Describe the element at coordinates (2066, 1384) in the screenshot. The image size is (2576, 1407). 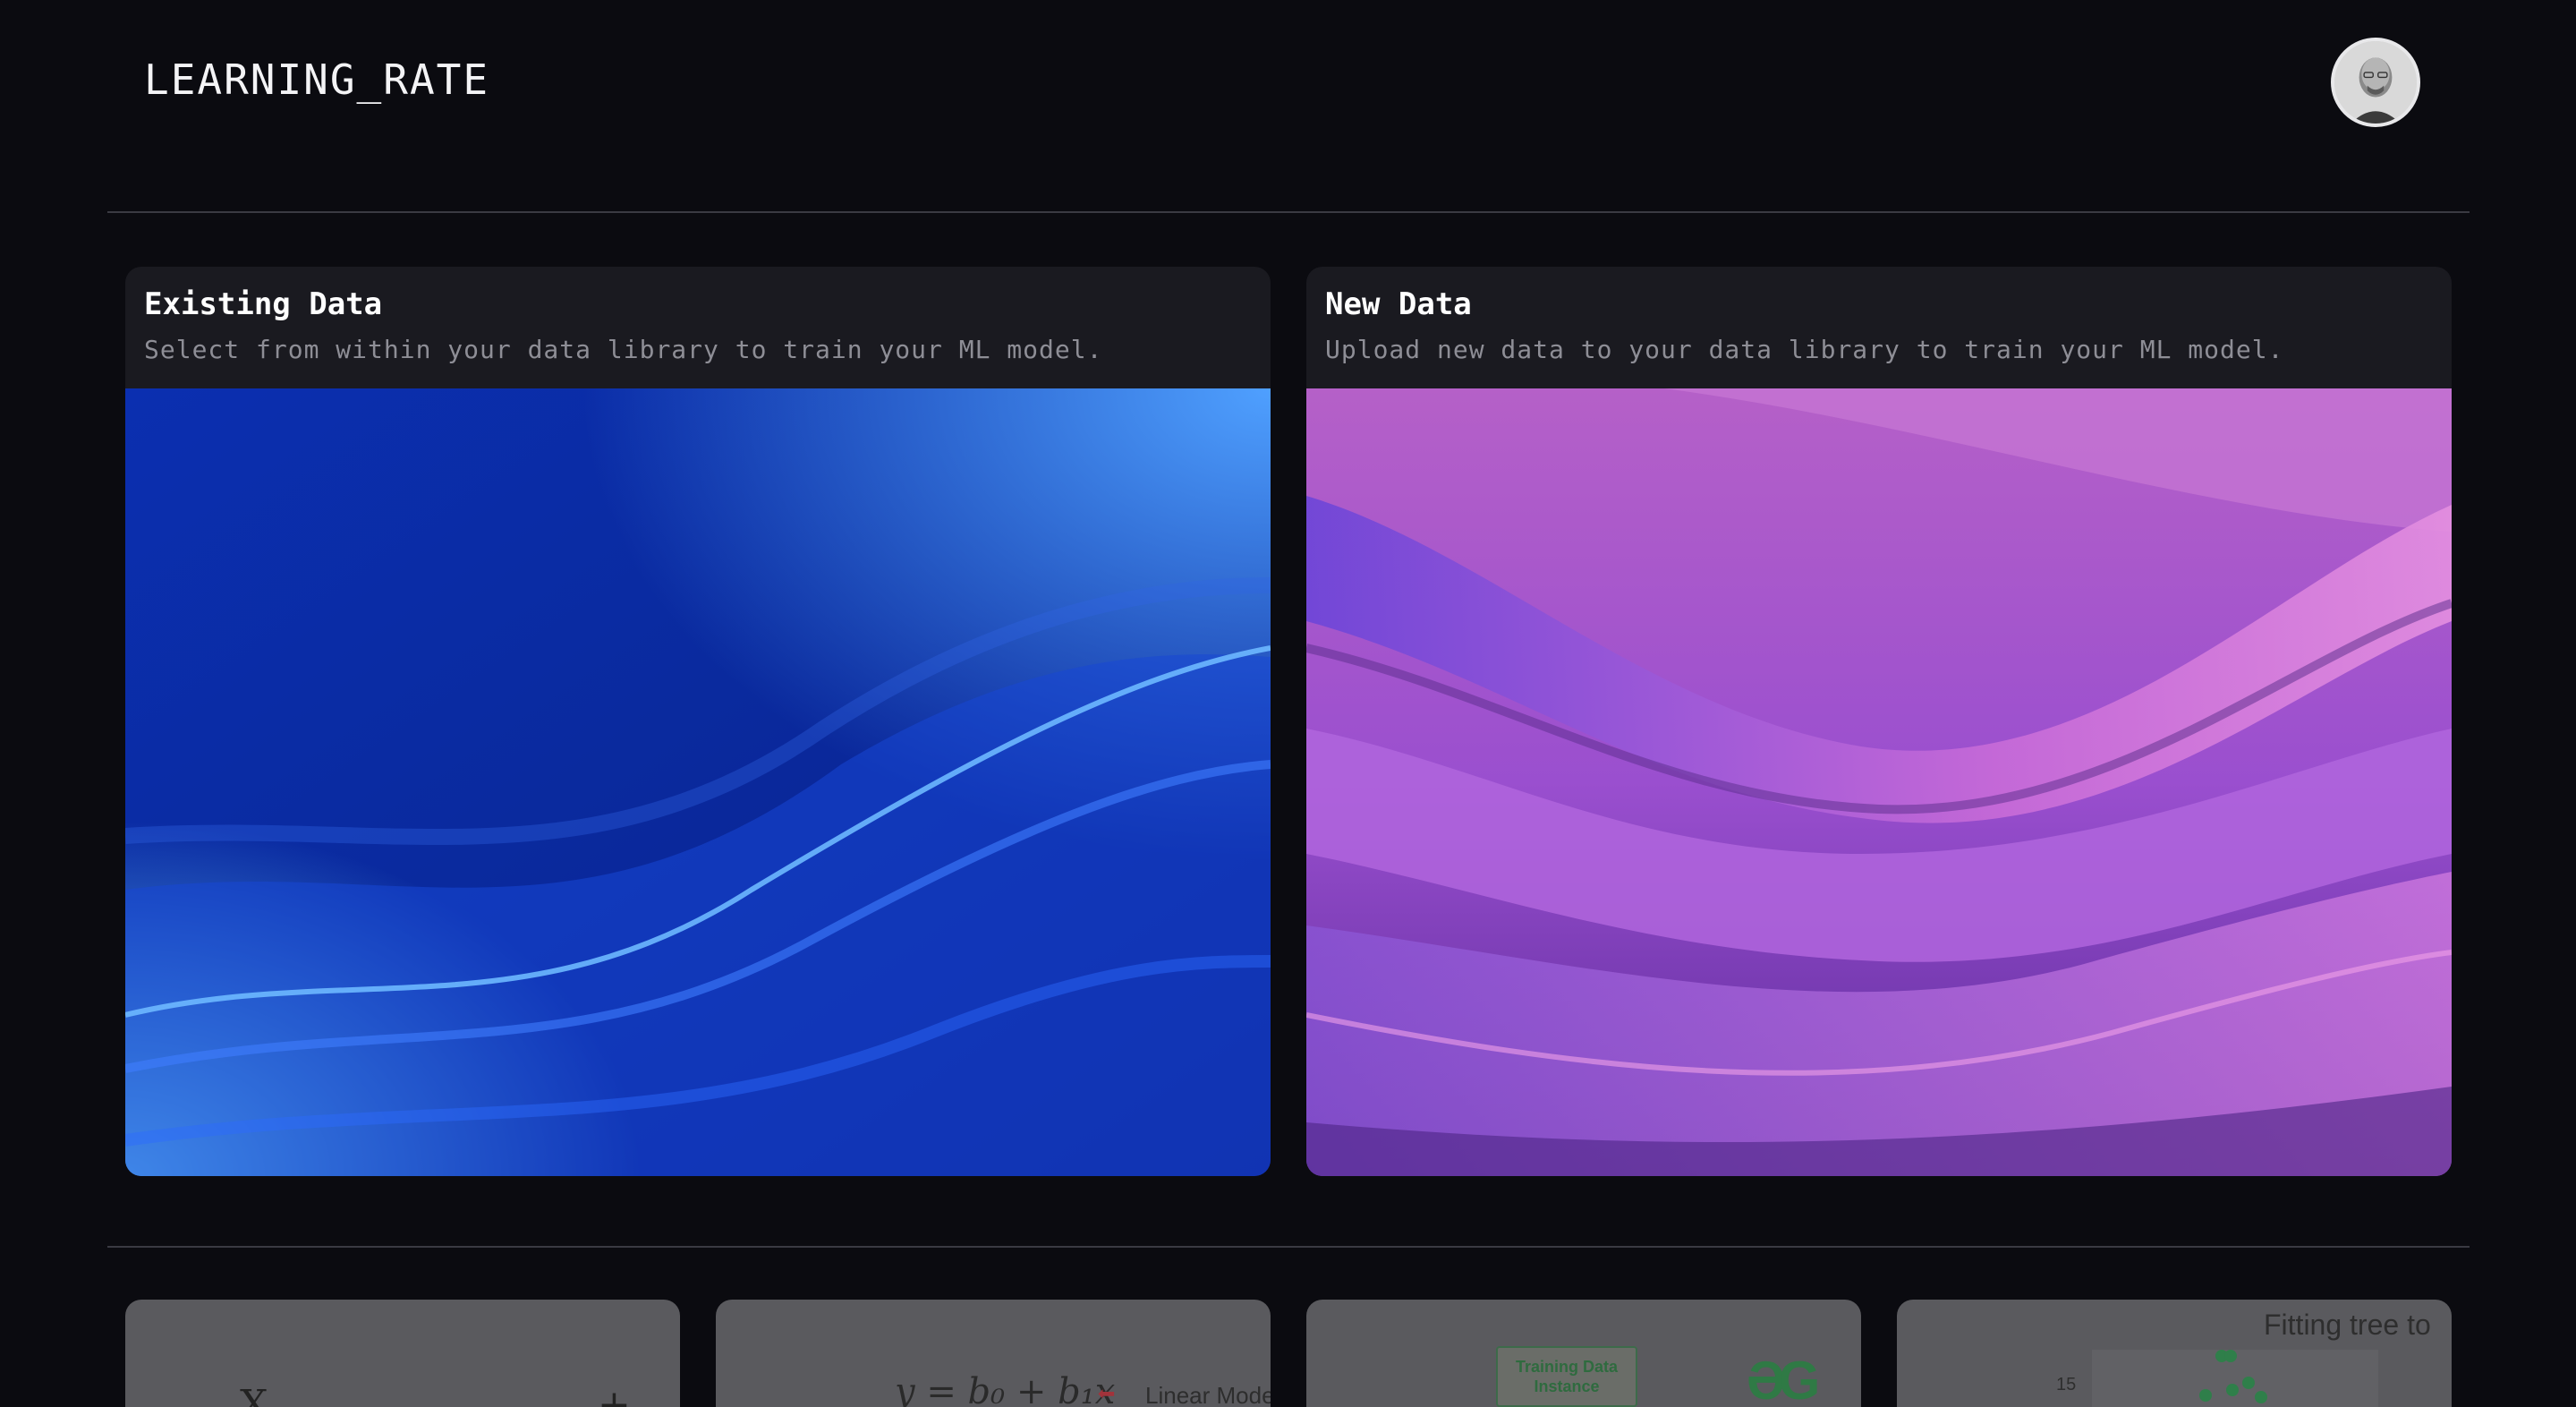
I see `y-tick-label: 15` at that location.